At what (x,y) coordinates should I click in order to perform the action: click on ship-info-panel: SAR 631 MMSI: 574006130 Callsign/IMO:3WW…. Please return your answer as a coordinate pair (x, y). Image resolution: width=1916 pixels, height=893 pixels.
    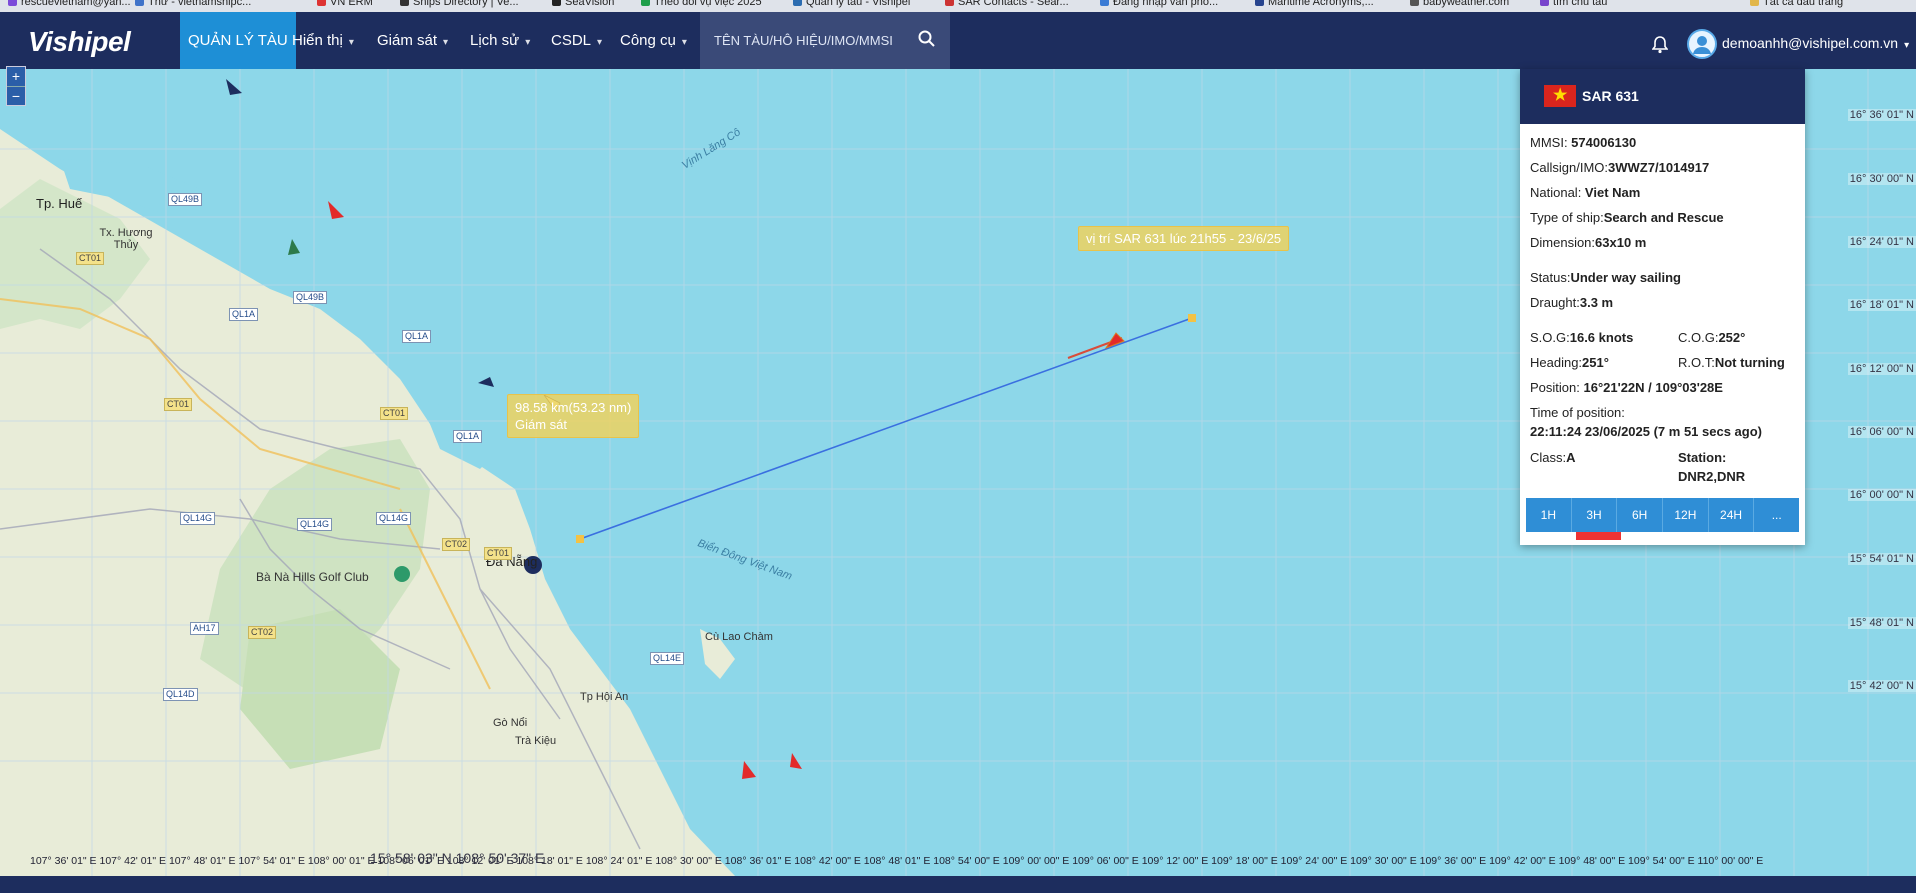
    Looking at the image, I should click on (1662, 307).